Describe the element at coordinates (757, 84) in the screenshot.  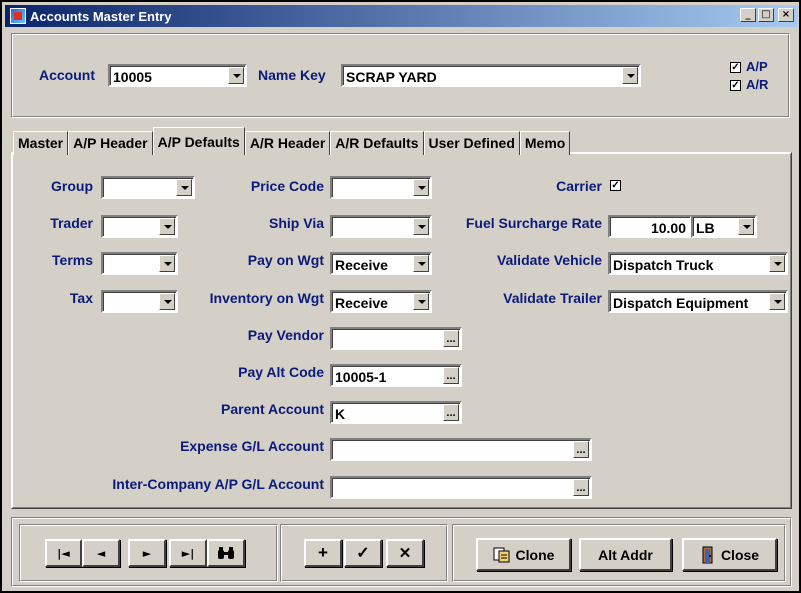
I see `ar-label: A/R` at that location.